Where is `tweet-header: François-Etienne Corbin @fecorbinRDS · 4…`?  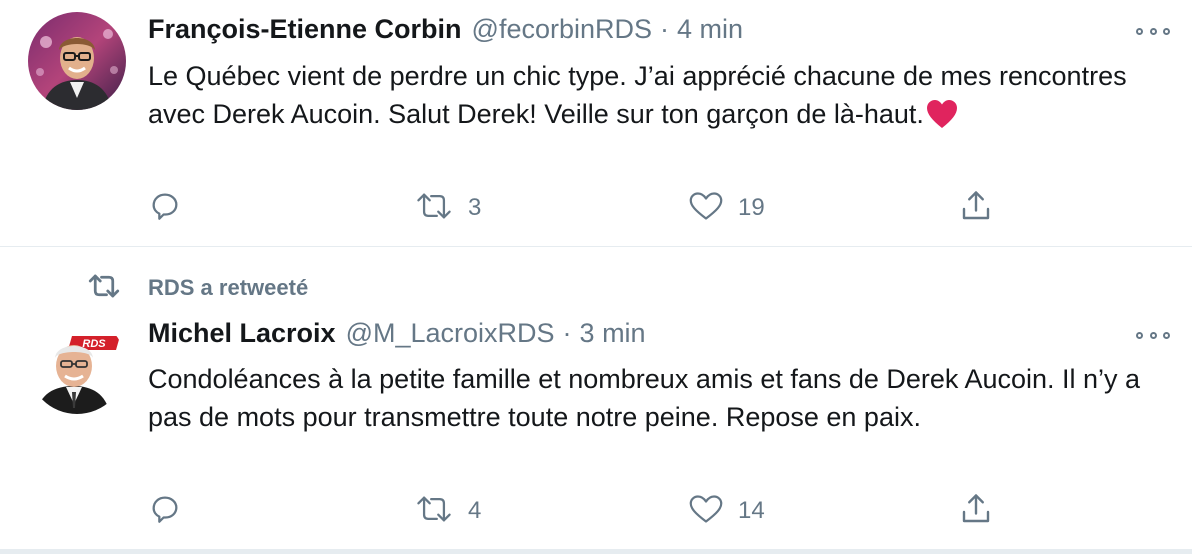 tweet-header: François-Etienne Corbin @fecorbinRDS · 4… is located at coordinates (445, 31).